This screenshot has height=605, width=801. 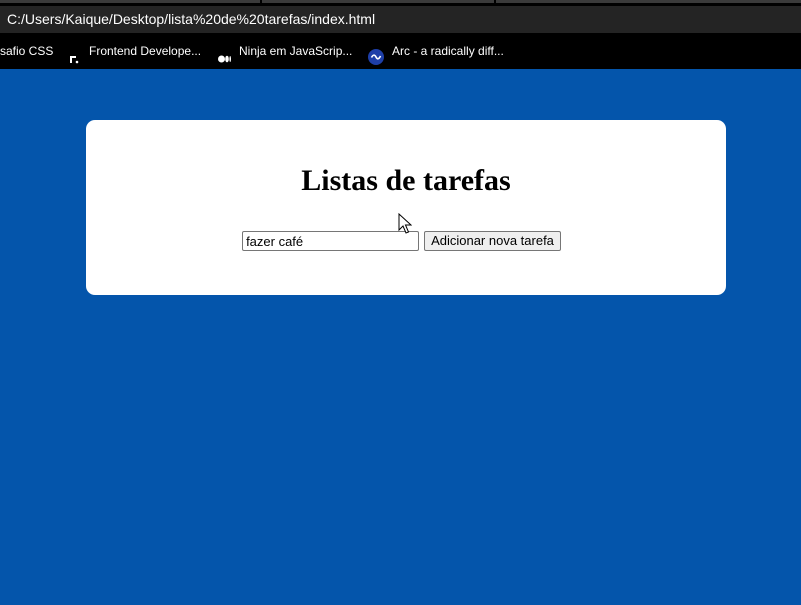 I want to click on bookmark-desafio-css: safio CSS, so click(x=26, y=51).